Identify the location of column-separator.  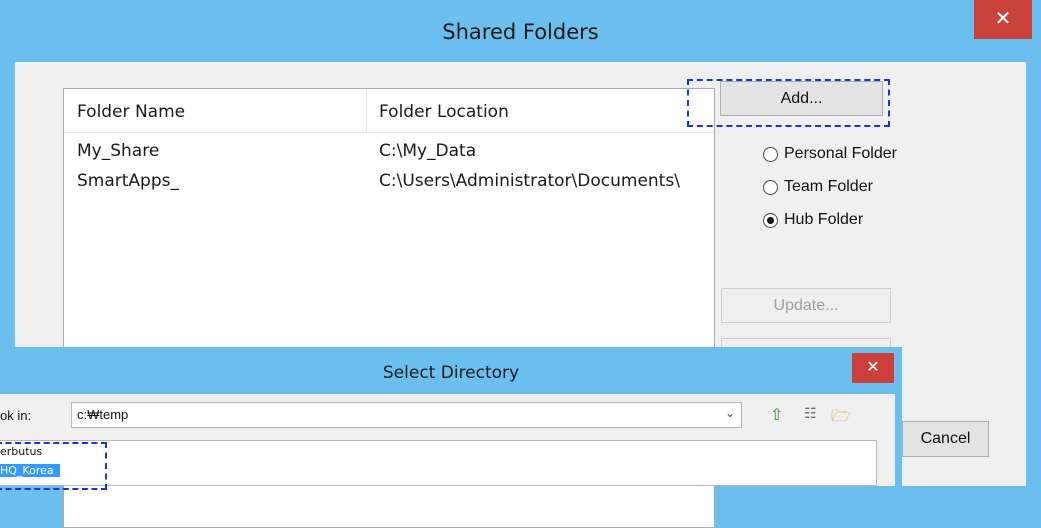
(366, 110).